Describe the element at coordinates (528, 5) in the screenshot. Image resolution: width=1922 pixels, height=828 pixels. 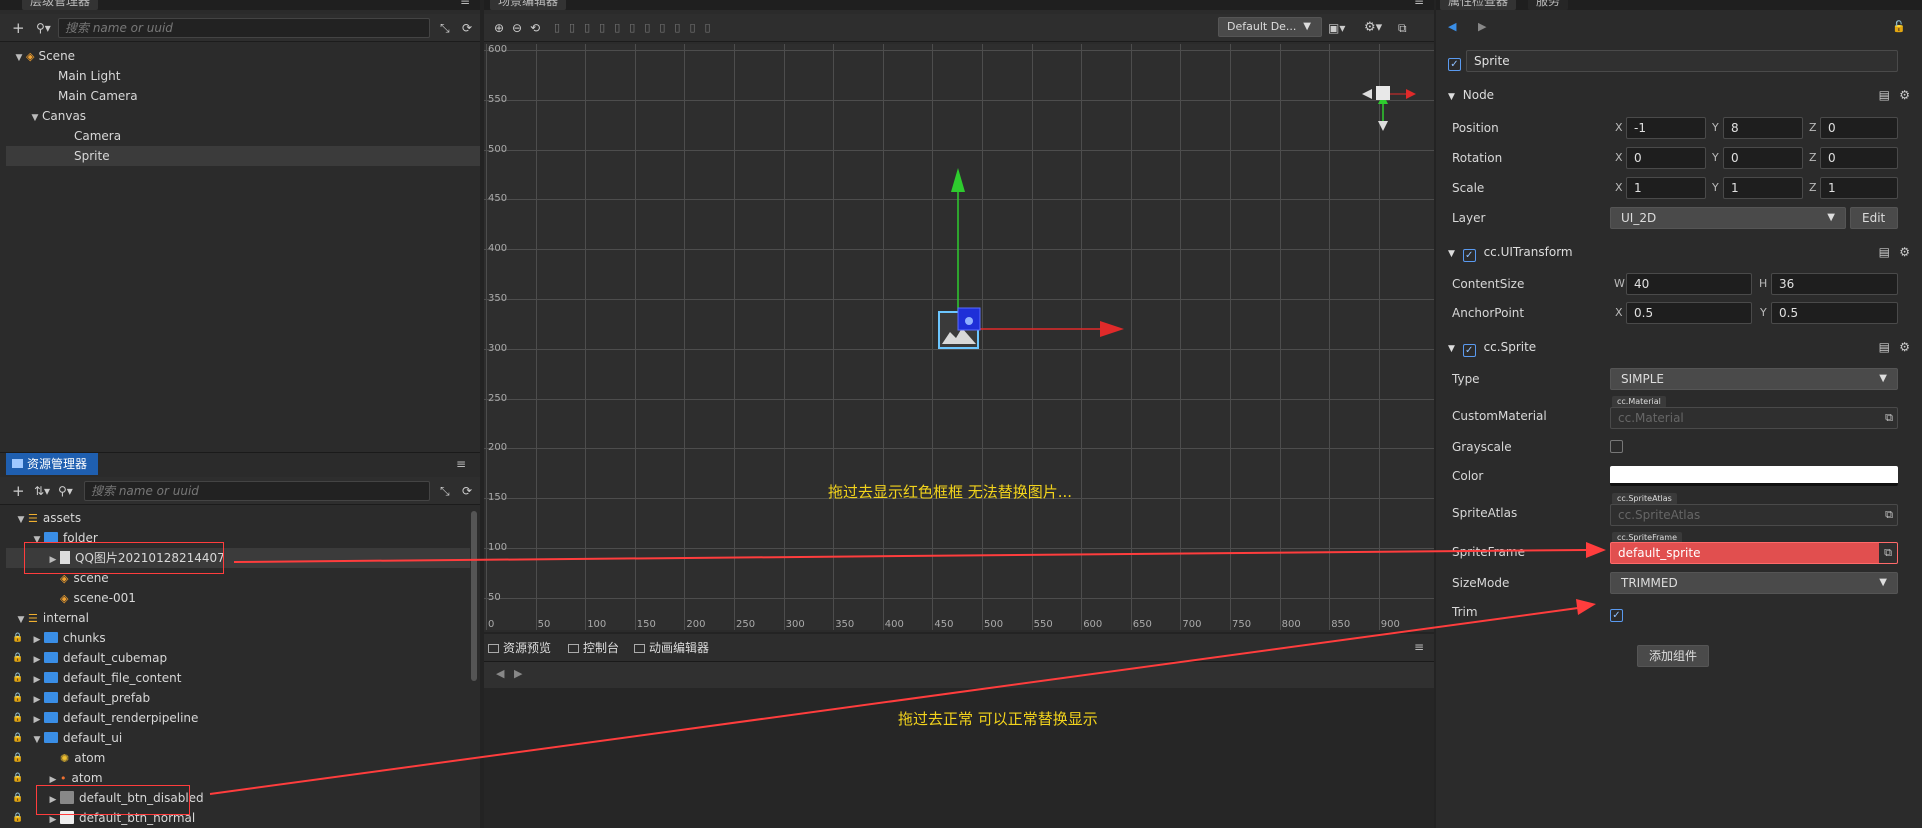
I see `tab-scene-editor: 场景编辑器` at that location.